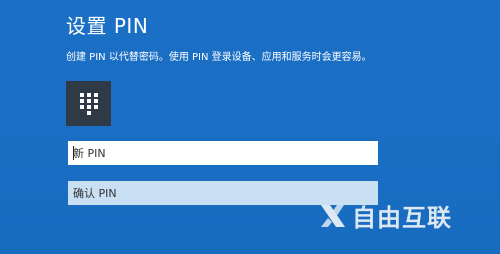 The image size is (500, 254). I want to click on new-pin-input, so click(223, 153).